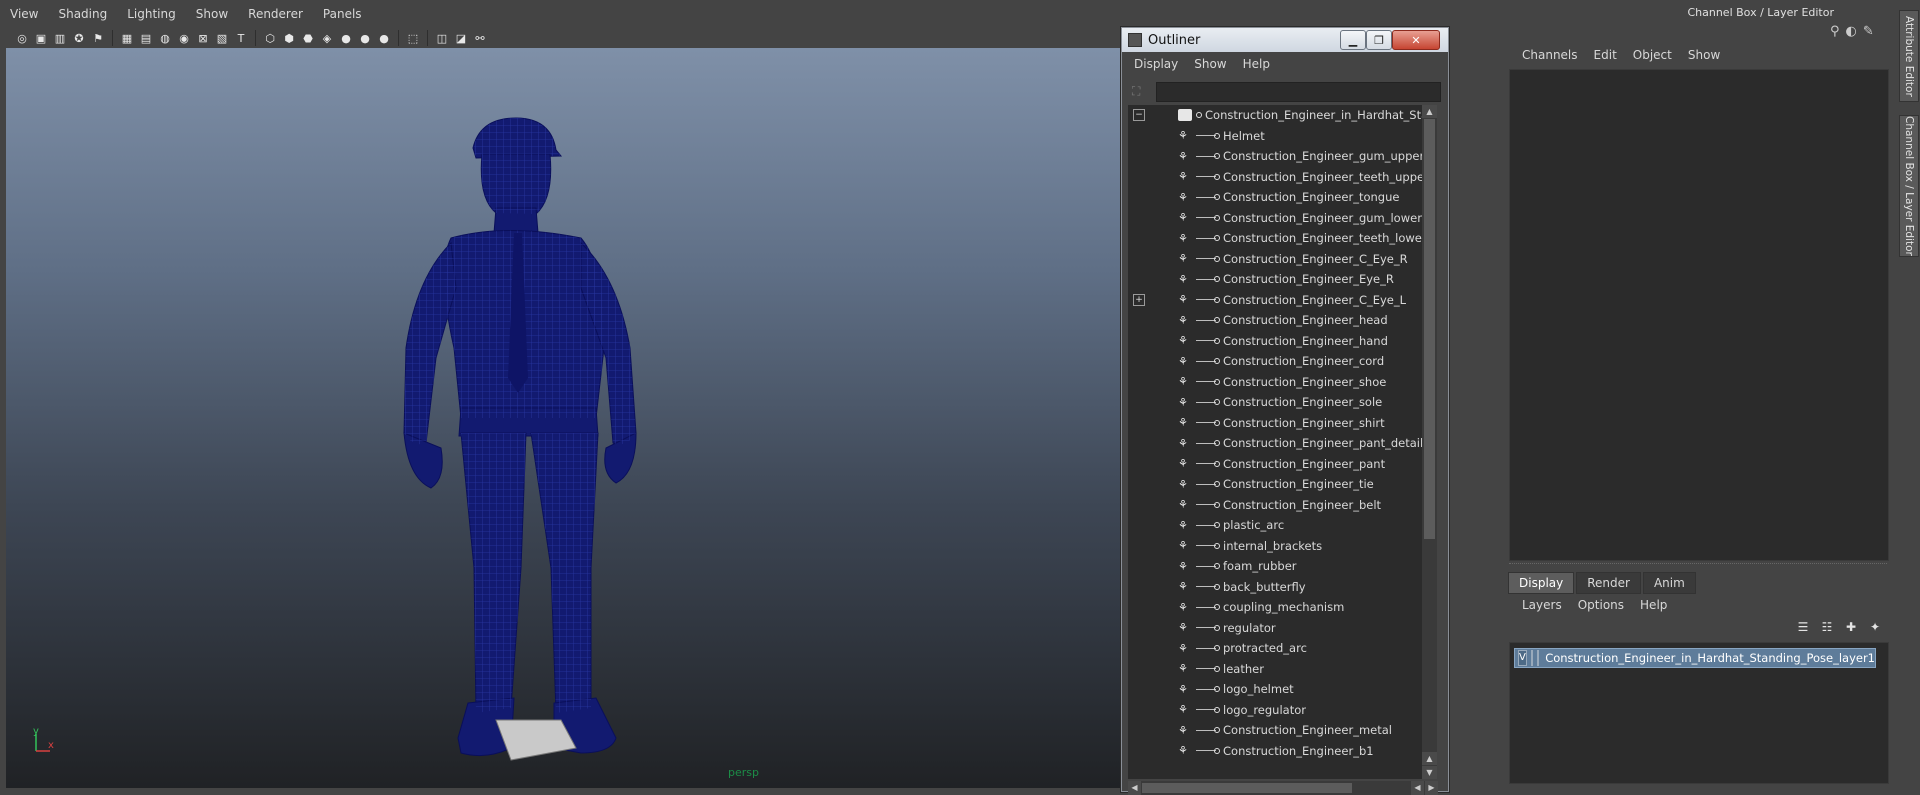 The height and width of the screenshot is (795, 1920). Describe the element at coordinates (1429, 111) in the screenshot. I see `scroll-up-icon: ▲` at that location.